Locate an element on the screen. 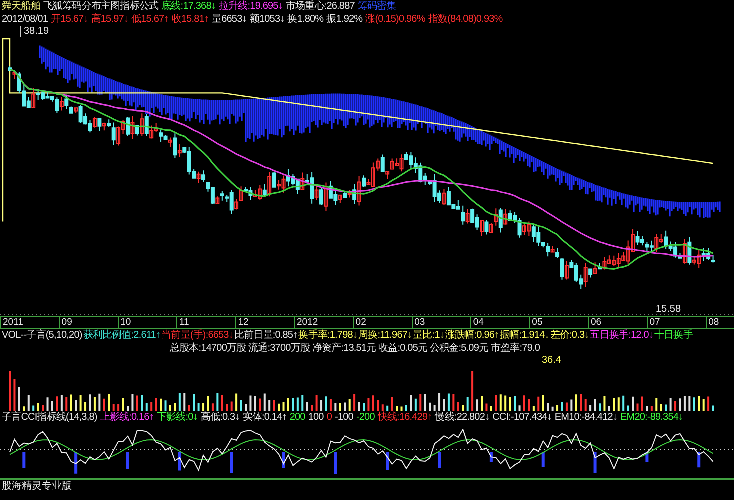  date-axis-label: 2012 is located at coordinates (323, 322).